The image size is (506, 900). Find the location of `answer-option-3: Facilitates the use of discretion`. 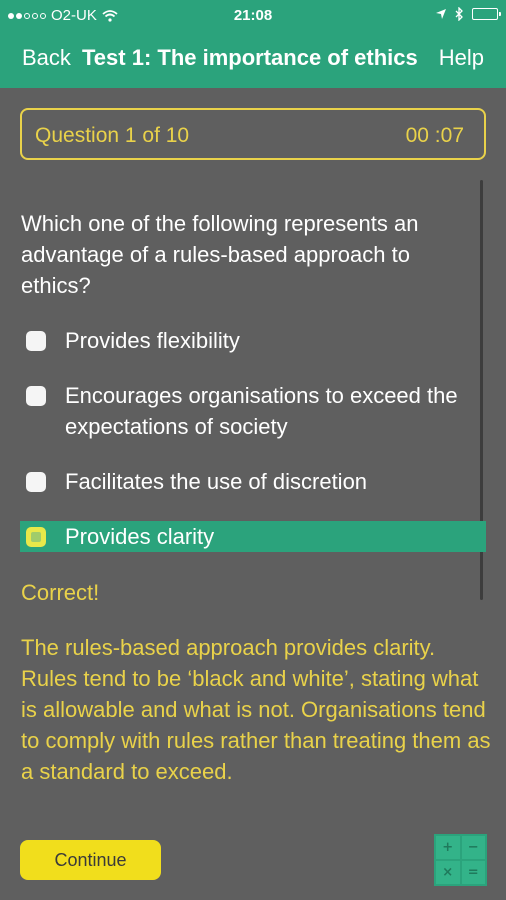

answer-option-3: Facilitates the use of discretion is located at coordinates (253, 481).